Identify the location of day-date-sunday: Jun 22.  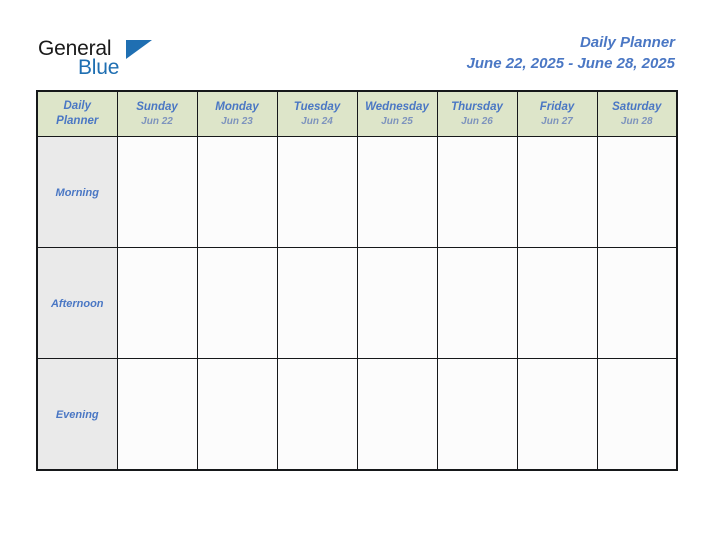
(157, 121).